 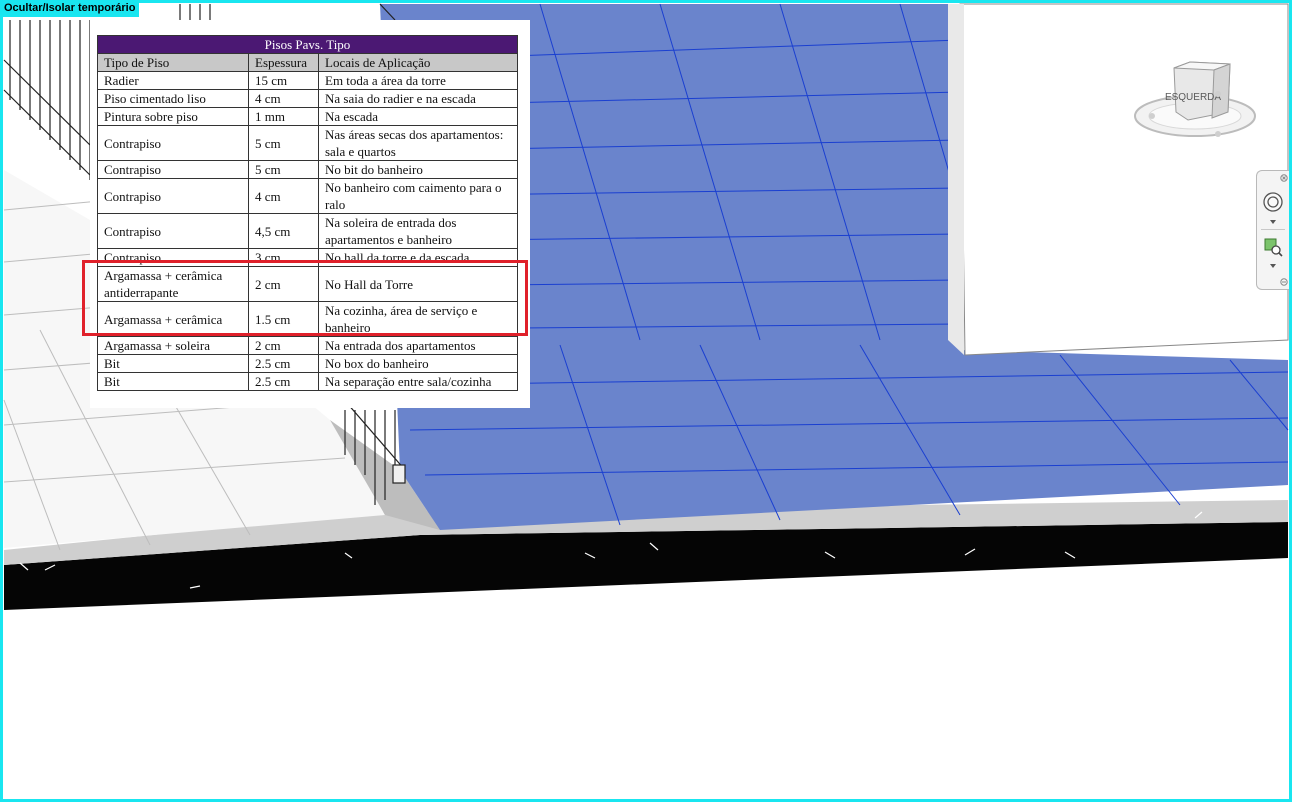 What do you see at coordinates (418, 381) in the screenshot?
I see `cell-local: Na separação entre sala/cozinha` at bounding box center [418, 381].